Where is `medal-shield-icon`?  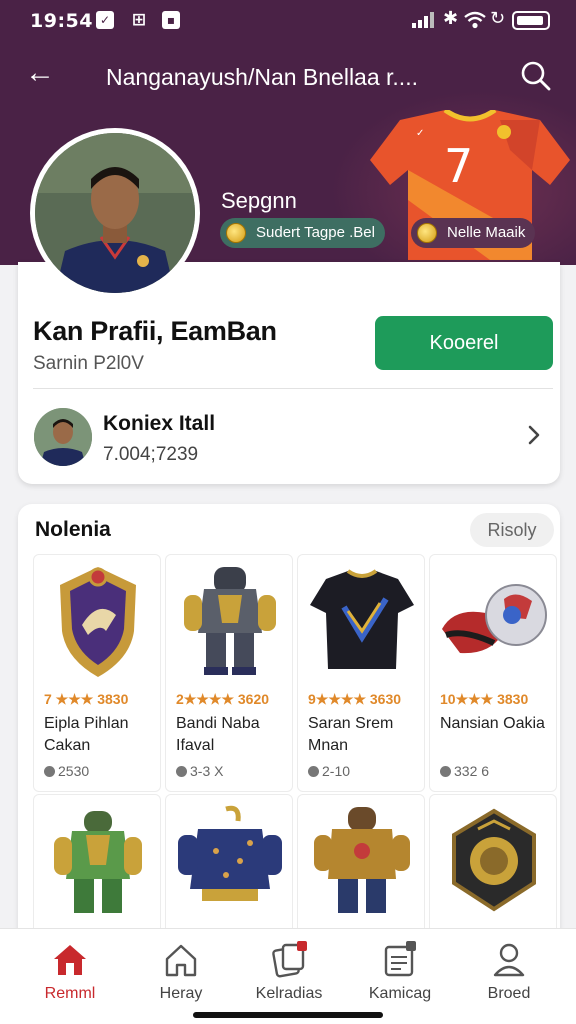 medal-shield-icon is located at coordinates (494, 860).